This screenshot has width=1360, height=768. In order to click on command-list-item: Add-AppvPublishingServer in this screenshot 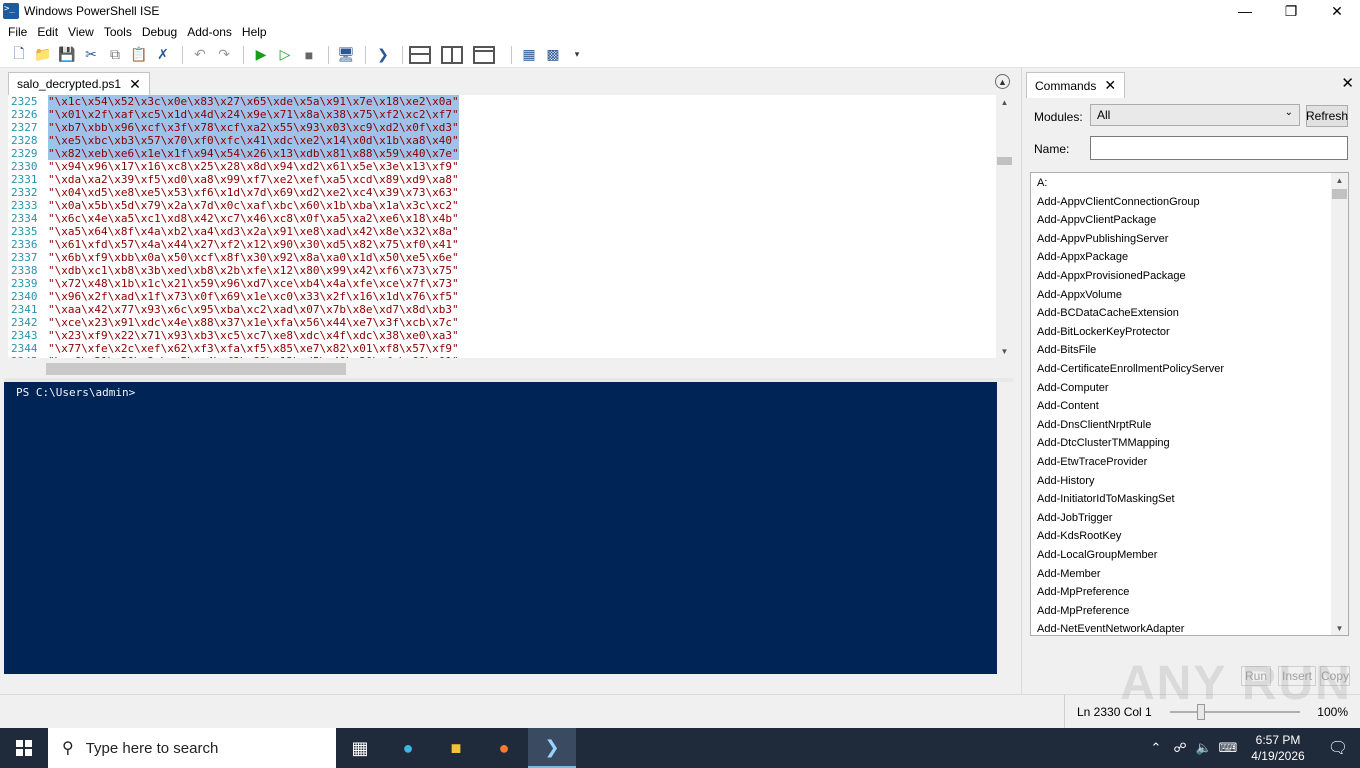, I will do `click(1102, 239)`.